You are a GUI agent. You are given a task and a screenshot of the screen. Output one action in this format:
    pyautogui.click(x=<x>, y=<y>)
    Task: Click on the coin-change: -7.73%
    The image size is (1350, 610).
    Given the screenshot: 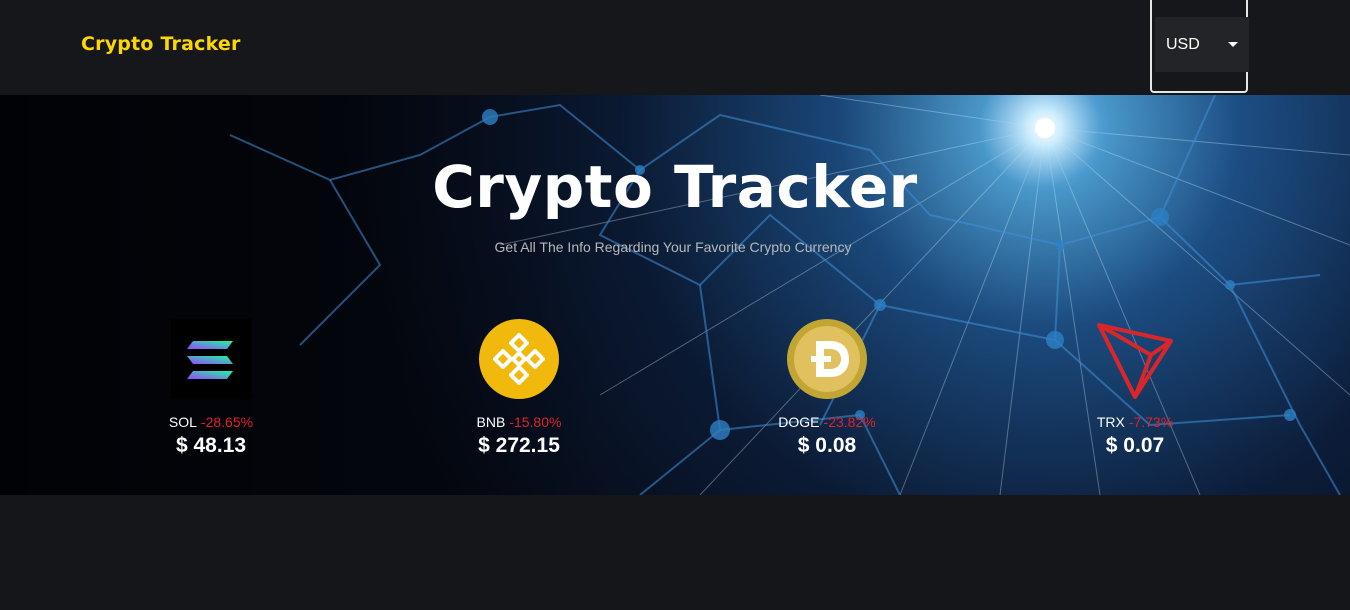 What is the action you would take?
    pyautogui.click(x=1151, y=422)
    